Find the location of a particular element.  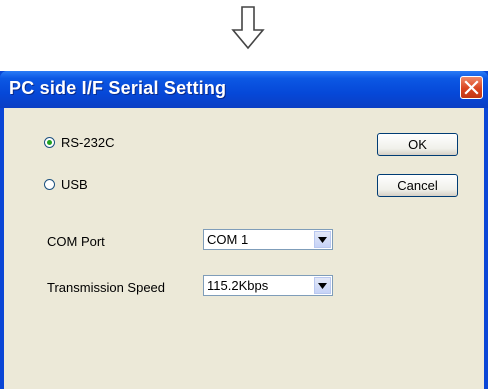

radio-rs232c: RS-232C is located at coordinates (79, 142).